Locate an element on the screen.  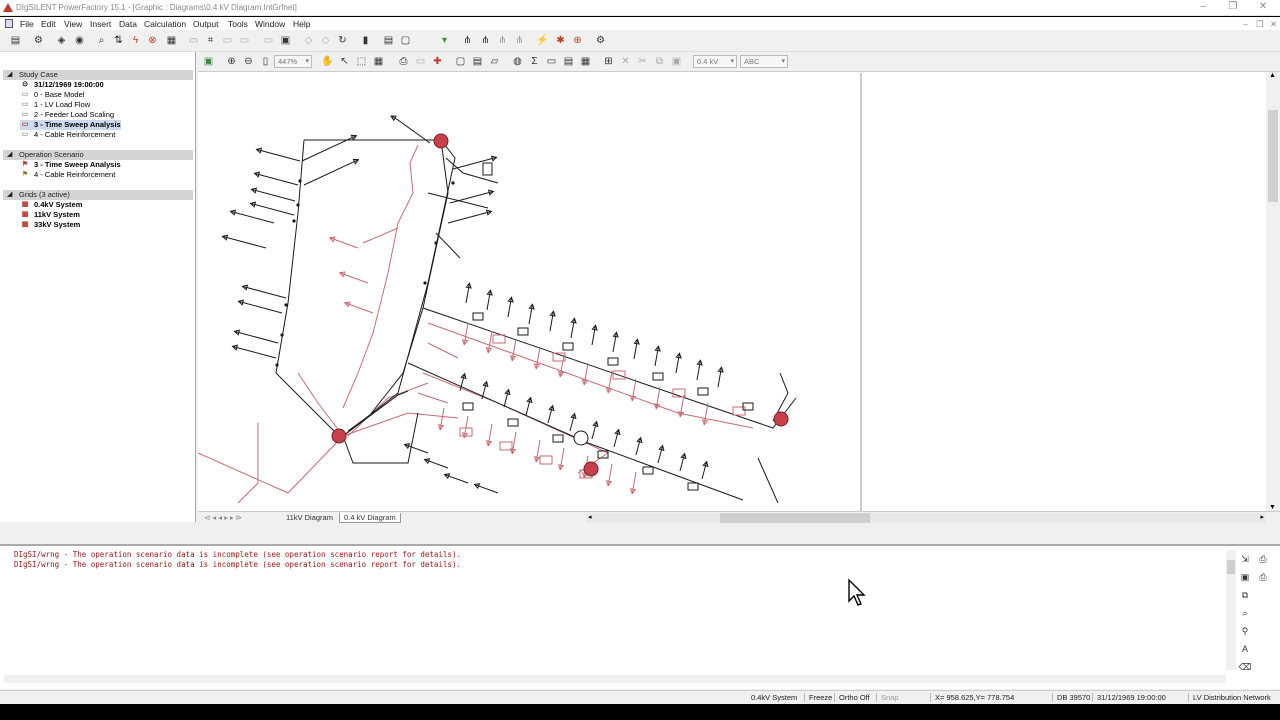
scenario-item: ⚑ 4 - Cable Reinforcement is located at coordinates (67, 175).